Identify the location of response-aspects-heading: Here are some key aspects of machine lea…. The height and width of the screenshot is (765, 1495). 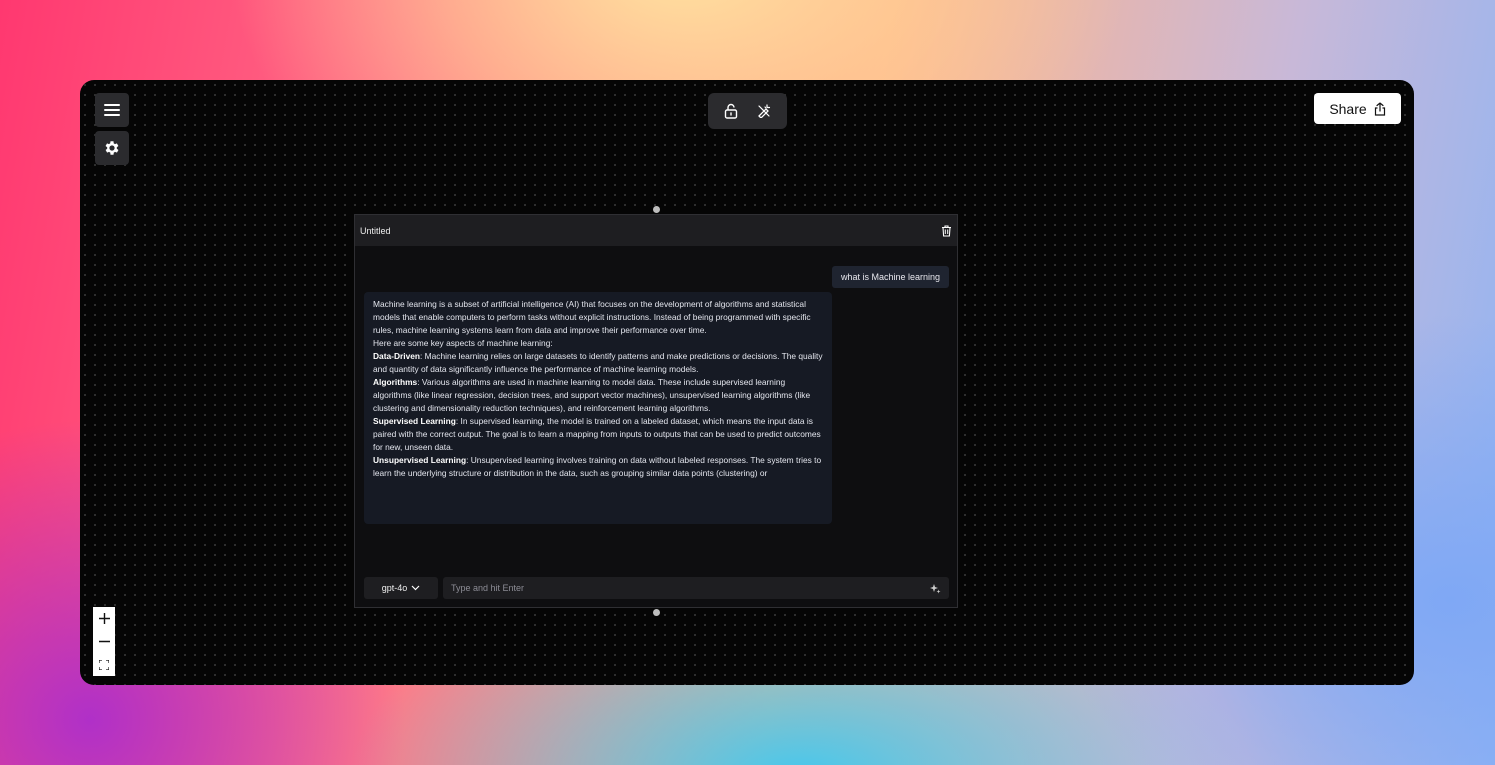
(463, 343).